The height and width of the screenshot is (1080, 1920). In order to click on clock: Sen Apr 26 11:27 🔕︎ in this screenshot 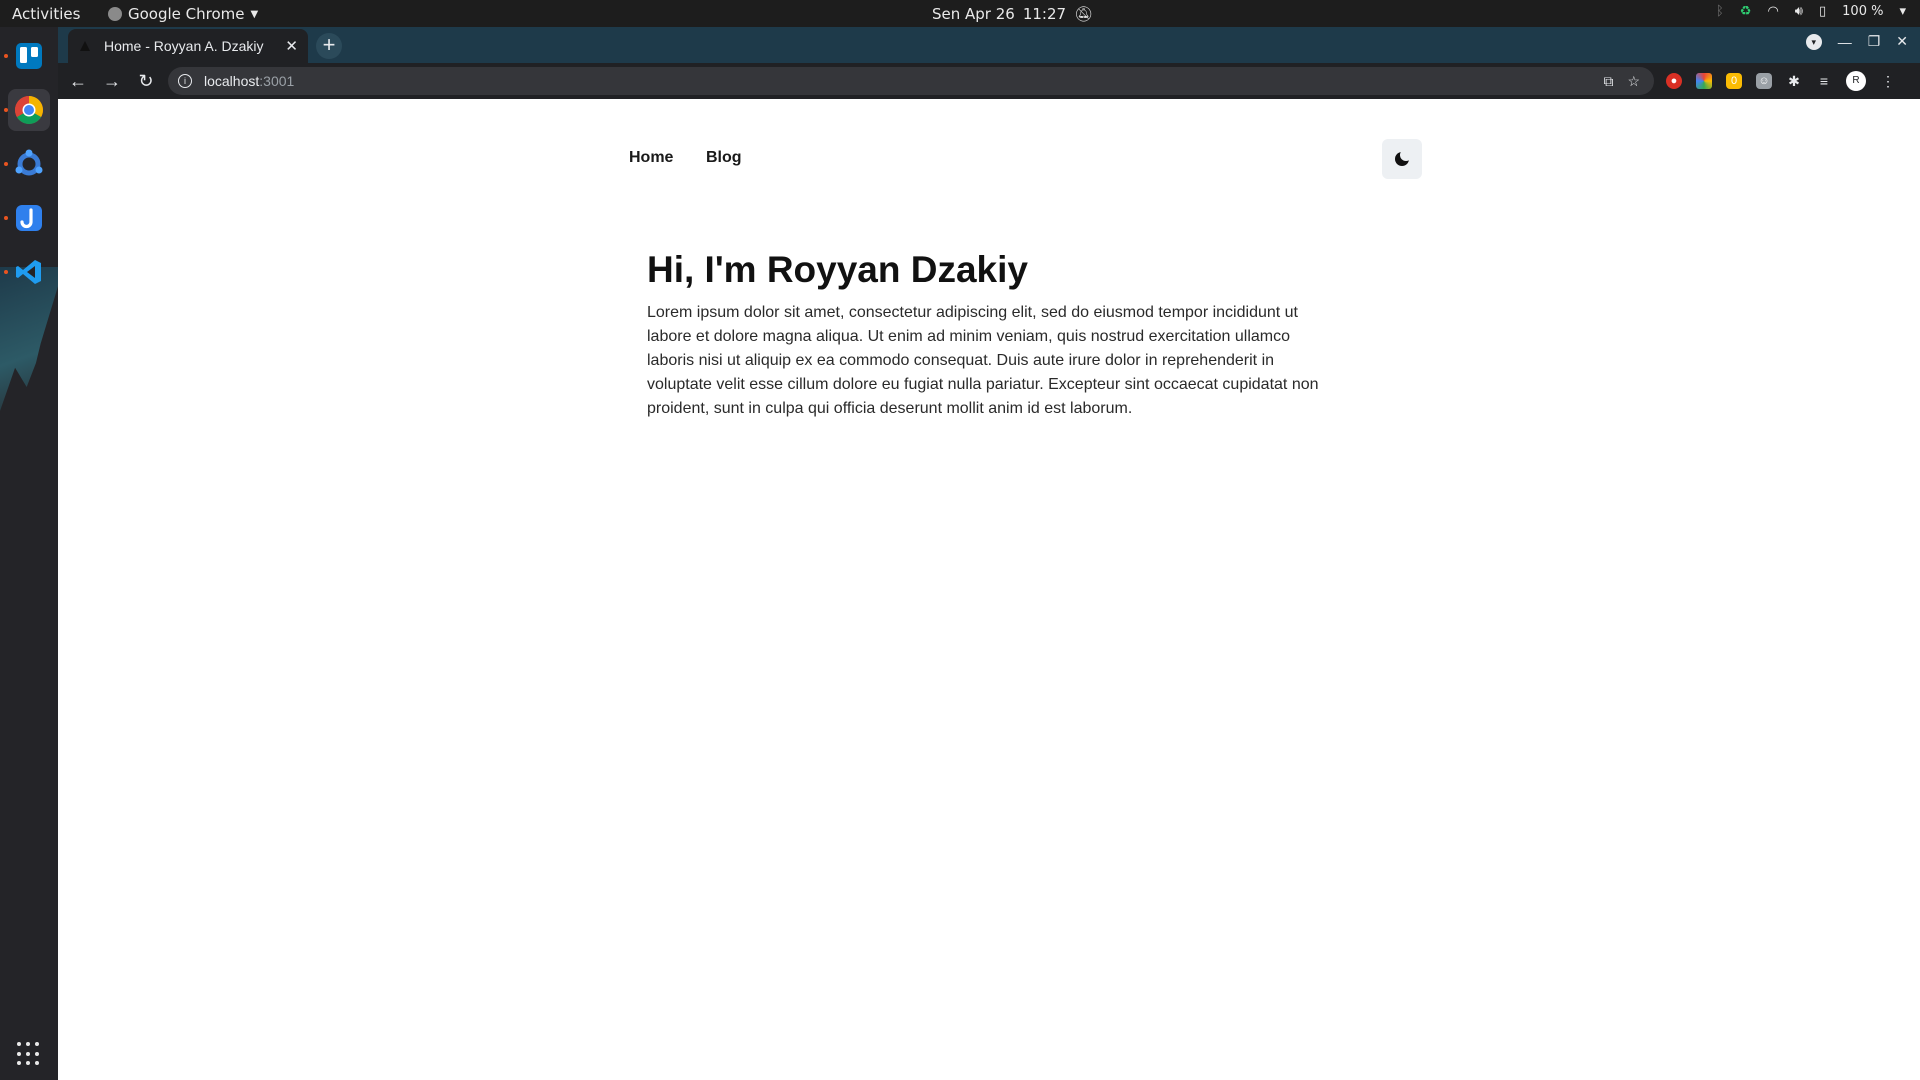, I will do `click(1012, 14)`.